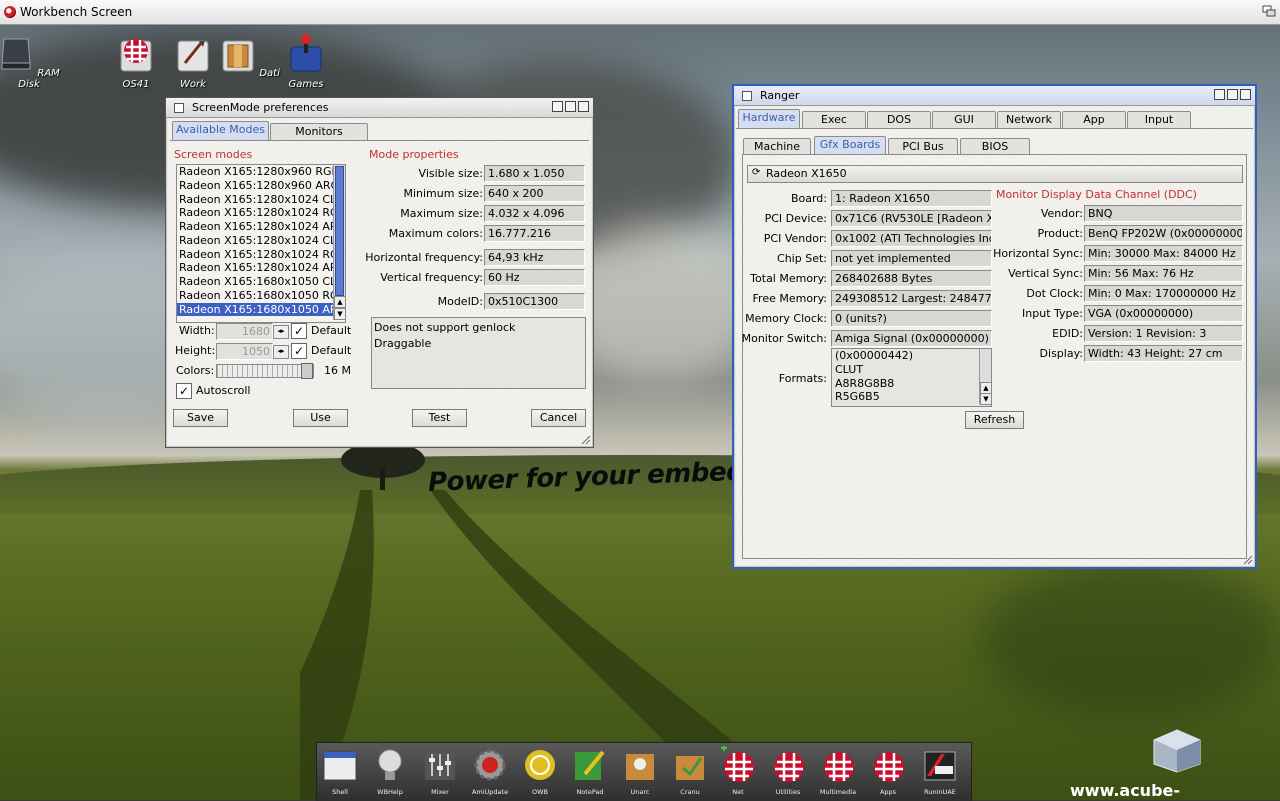 The image size is (1280, 801). What do you see at coordinates (834, 119) in the screenshot?
I see `tab-exec: Exec` at bounding box center [834, 119].